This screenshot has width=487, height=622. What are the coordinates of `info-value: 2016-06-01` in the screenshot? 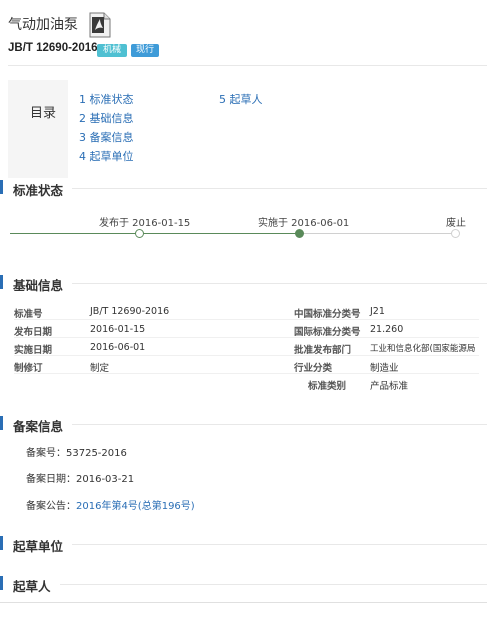 It's located at (118, 347).